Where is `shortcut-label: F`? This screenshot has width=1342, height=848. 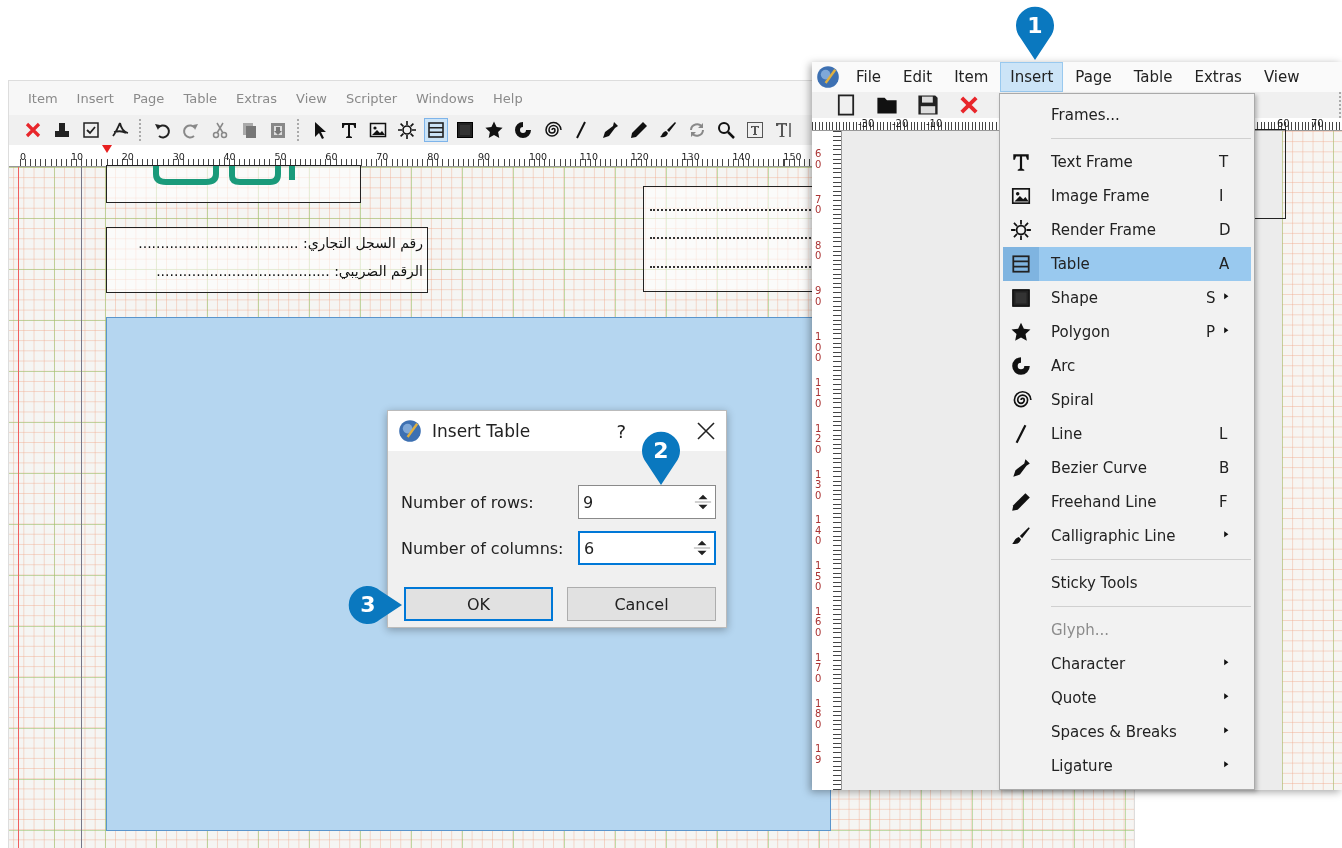 shortcut-label: F is located at coordinates (1224, 502).